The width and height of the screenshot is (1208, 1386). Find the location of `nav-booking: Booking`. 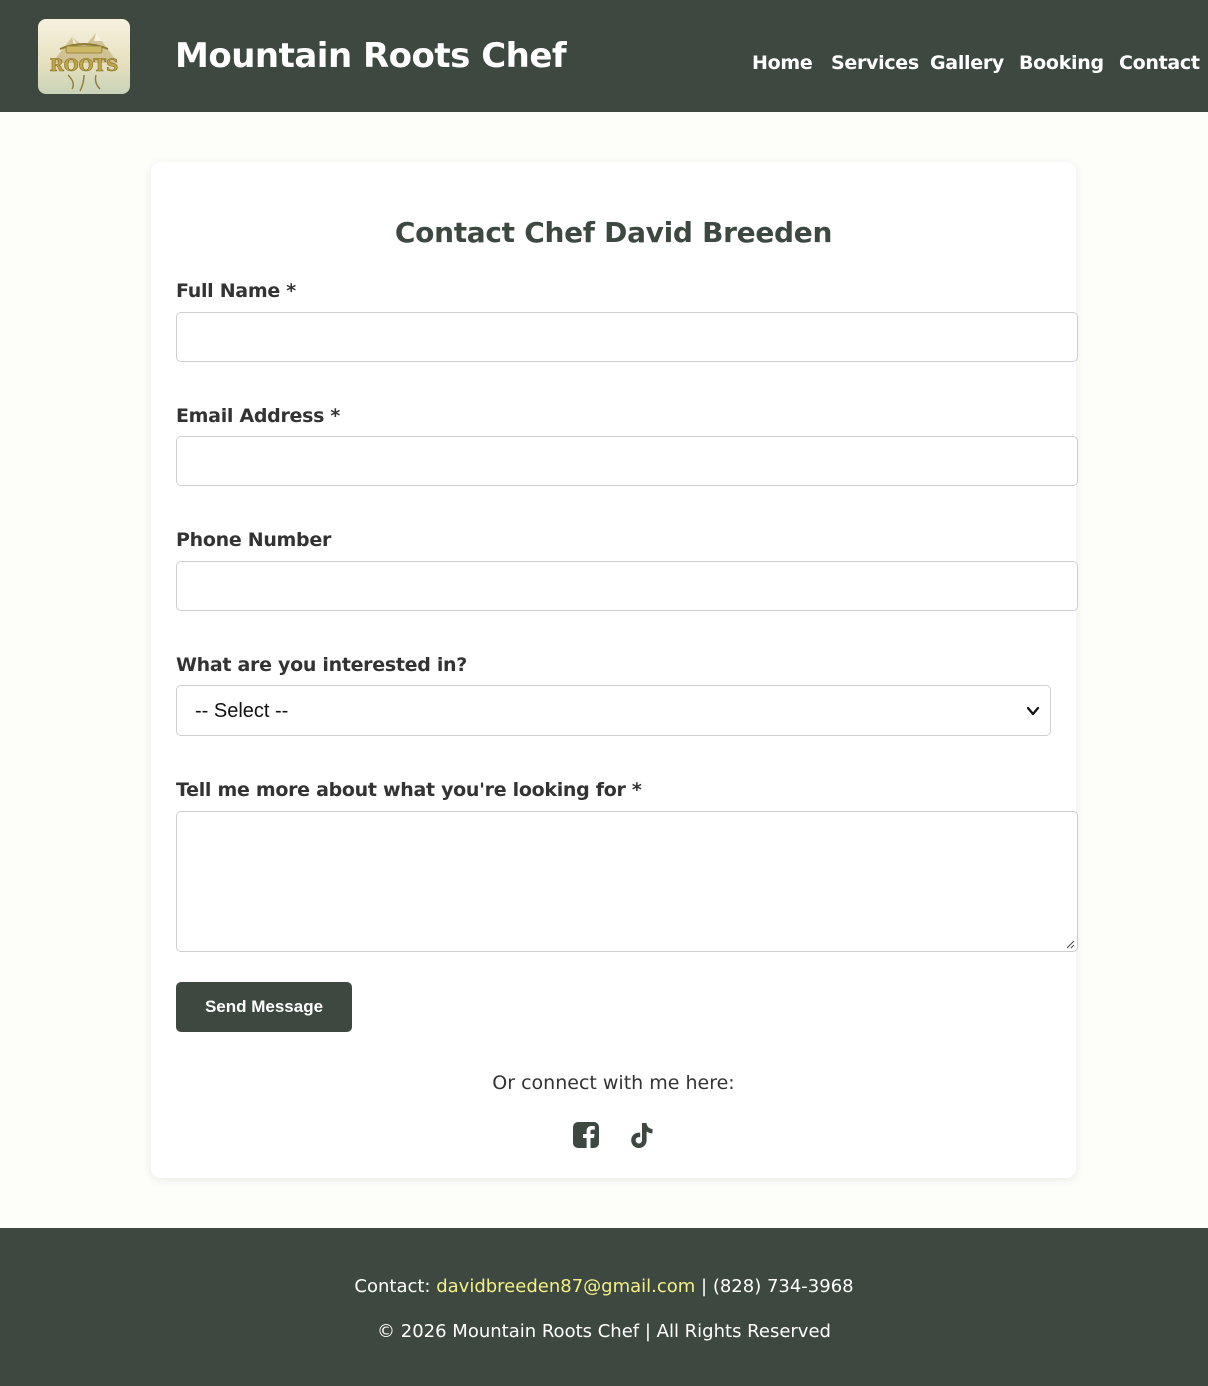

nav-booking: Booking is located at coordinates (1061, 63).